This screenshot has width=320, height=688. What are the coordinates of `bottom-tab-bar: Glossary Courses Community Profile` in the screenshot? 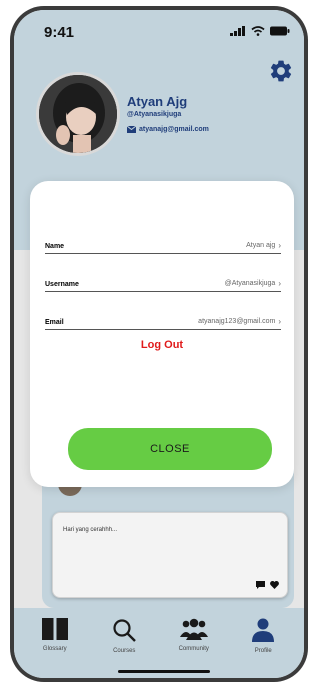 It's located at (159, 643).